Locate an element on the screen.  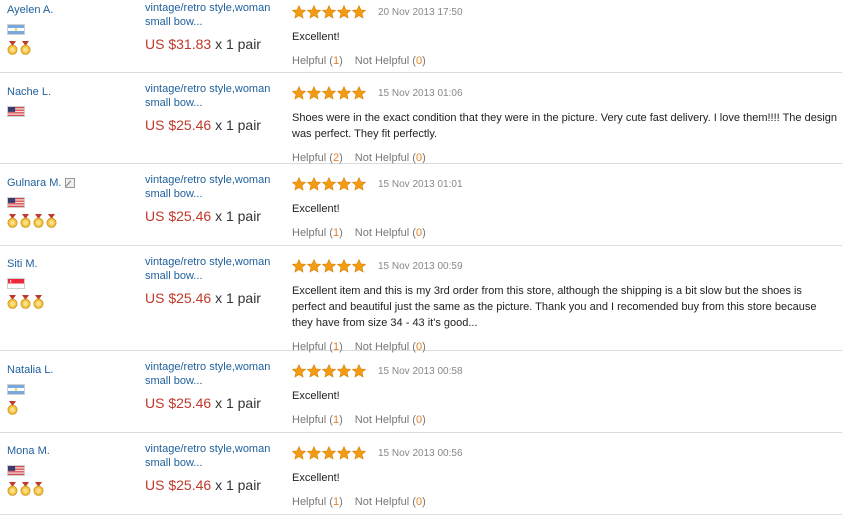
review-date: 15 Nov 2013 00:58 is located at coordinates (420, 371).